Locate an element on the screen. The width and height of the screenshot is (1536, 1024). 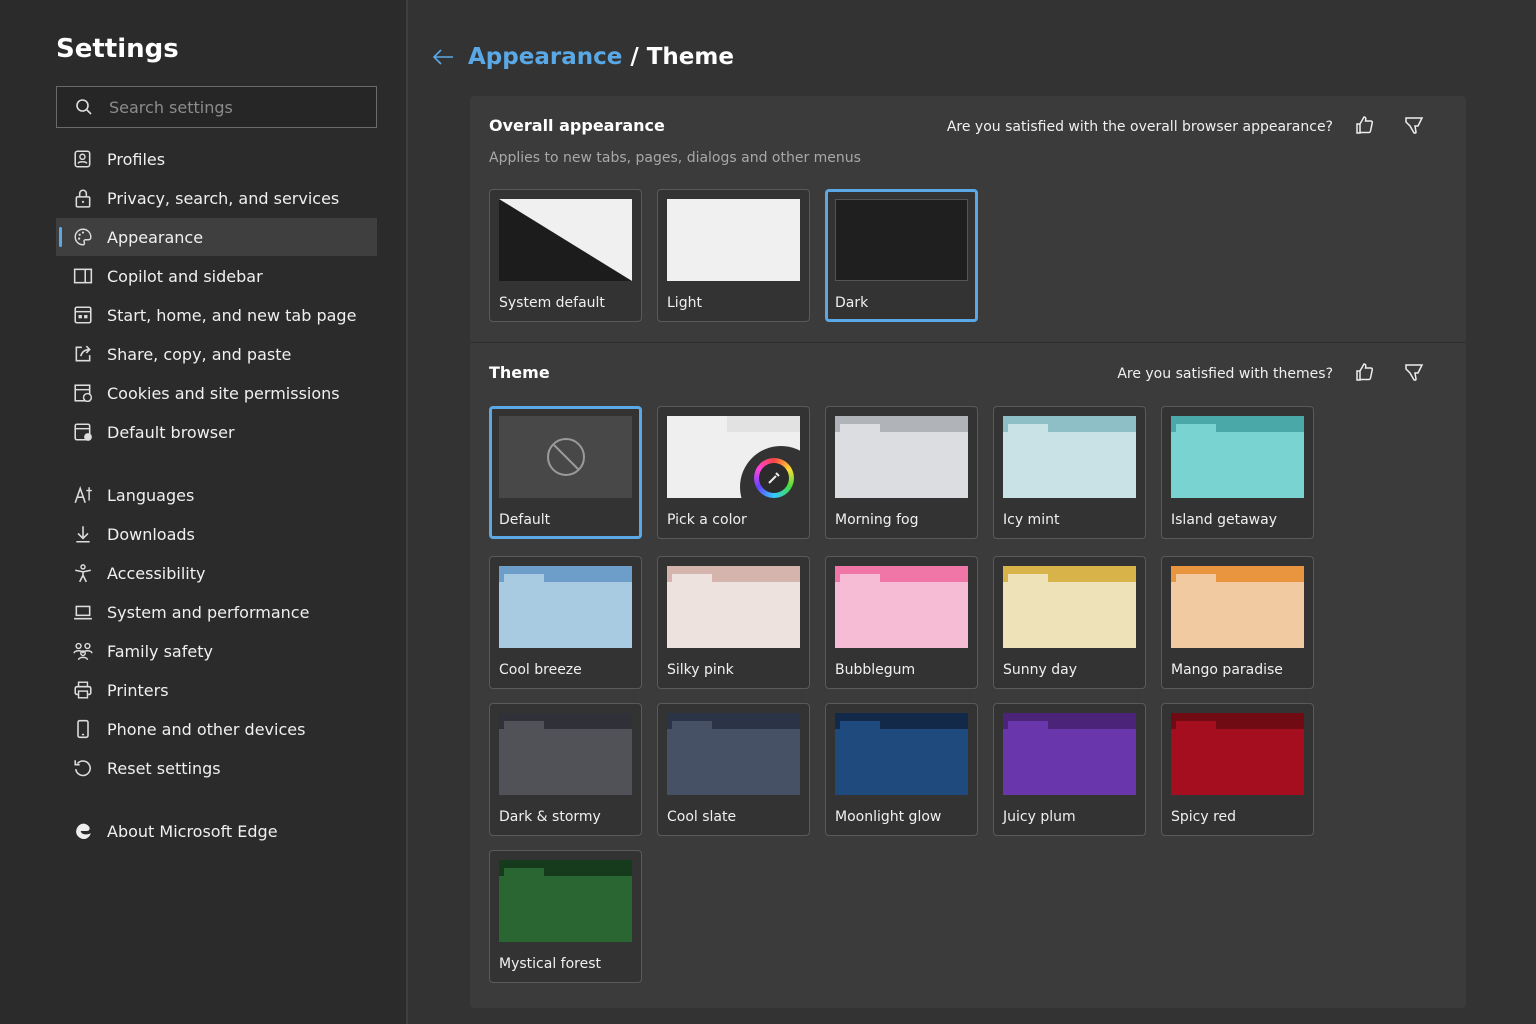
search-box is located at coordinates (216, 107).